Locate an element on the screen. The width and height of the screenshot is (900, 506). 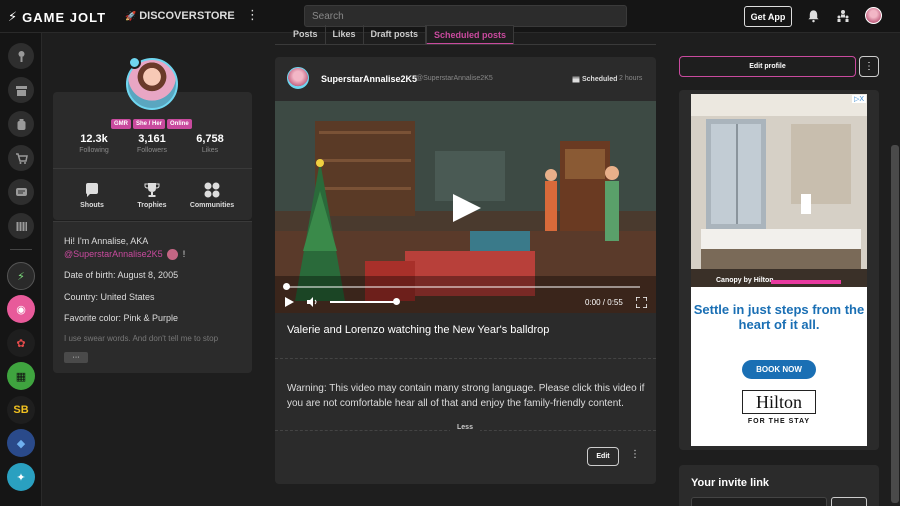
hilton-logo: Hilton is located at coordinates (779, 402).